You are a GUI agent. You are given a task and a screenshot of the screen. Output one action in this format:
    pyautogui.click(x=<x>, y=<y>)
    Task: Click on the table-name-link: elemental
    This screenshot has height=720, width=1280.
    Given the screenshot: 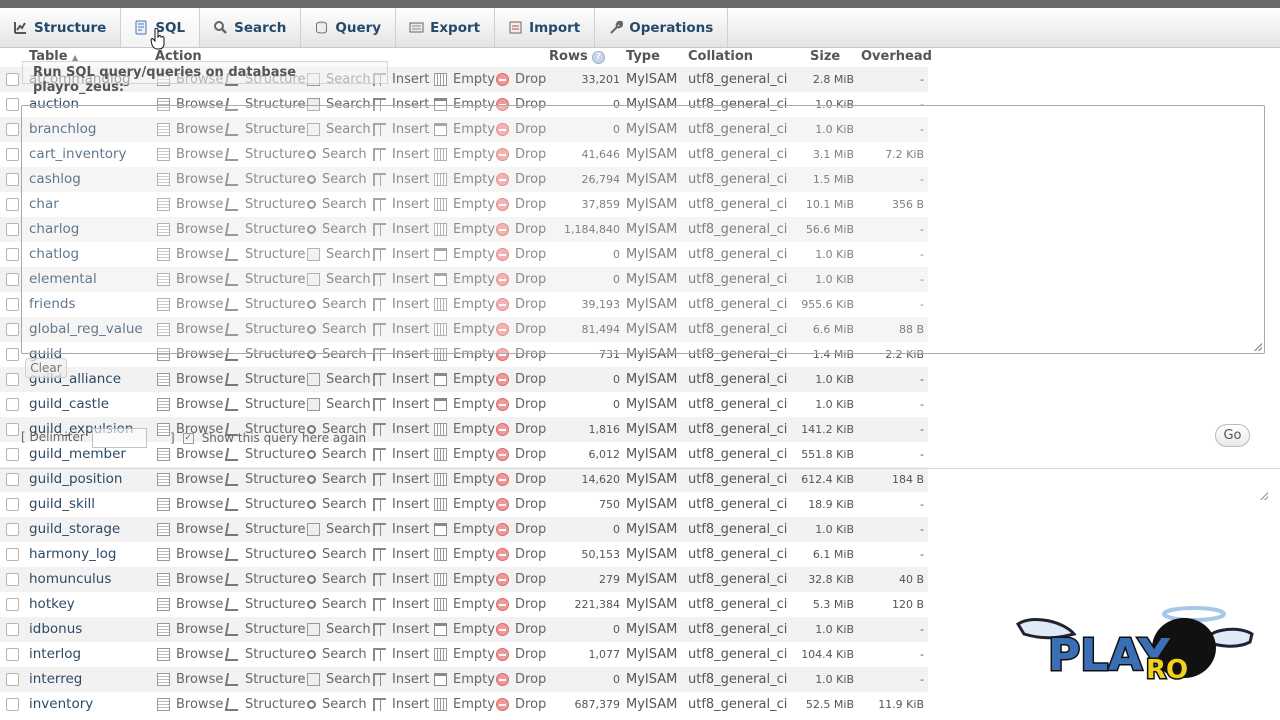 What is the action you would take?
    pyautogui.click(x=63, y=279)
    